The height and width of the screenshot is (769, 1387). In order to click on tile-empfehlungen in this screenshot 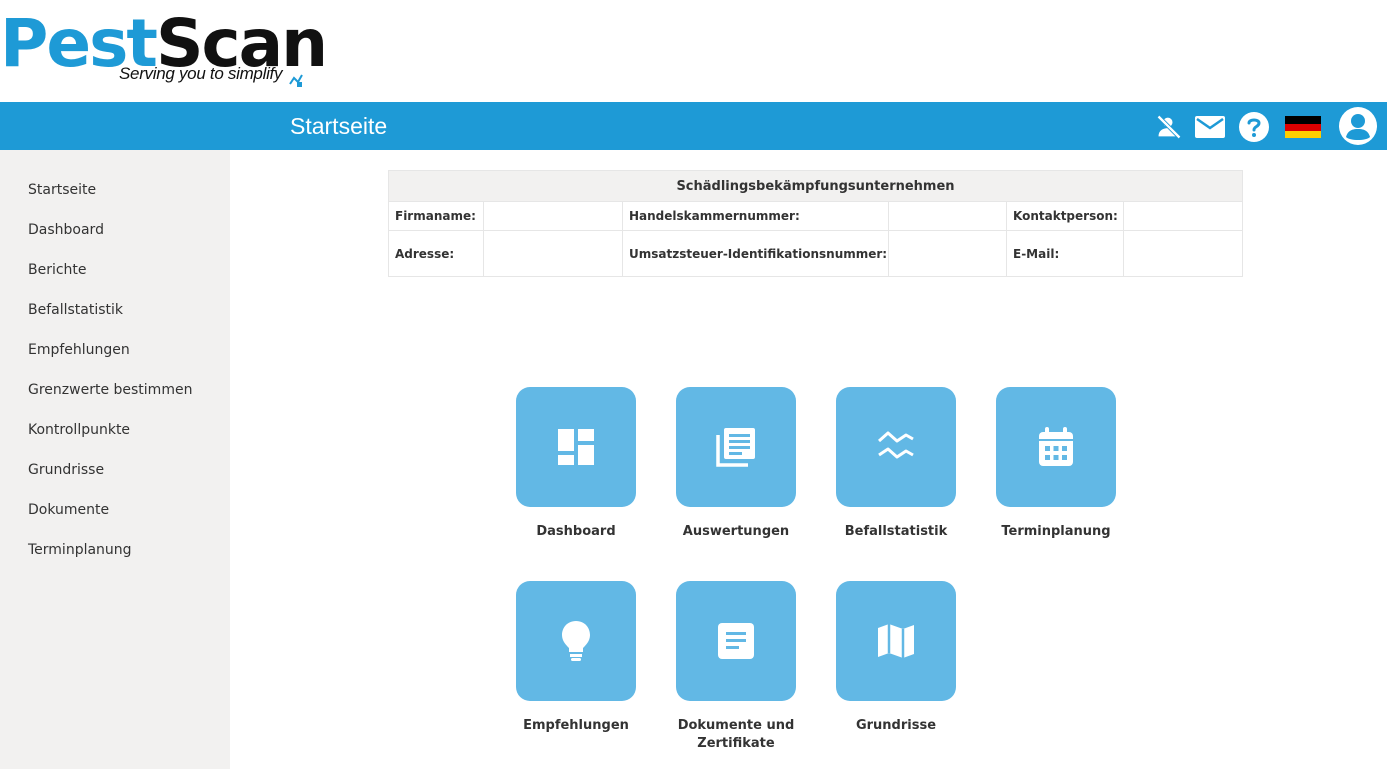, I will do `click(576, 641)`.